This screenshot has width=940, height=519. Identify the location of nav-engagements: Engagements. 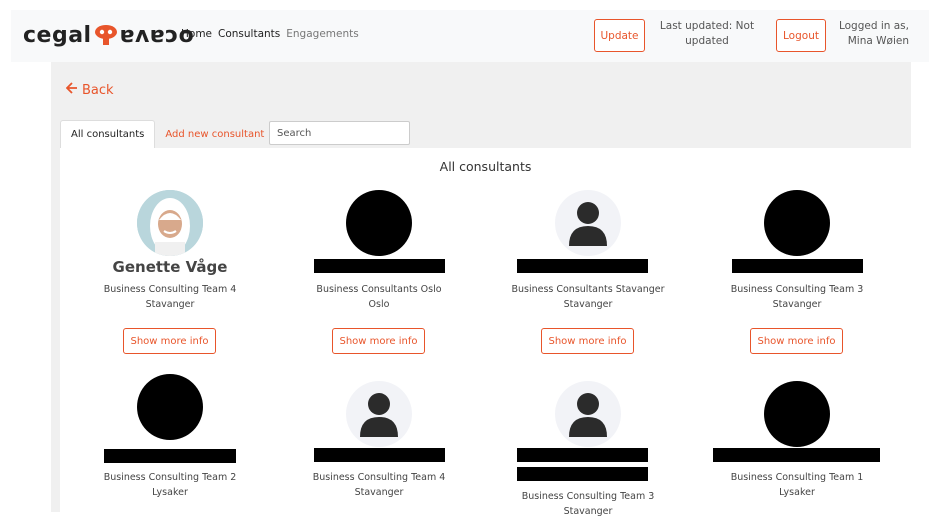
(322, 34).